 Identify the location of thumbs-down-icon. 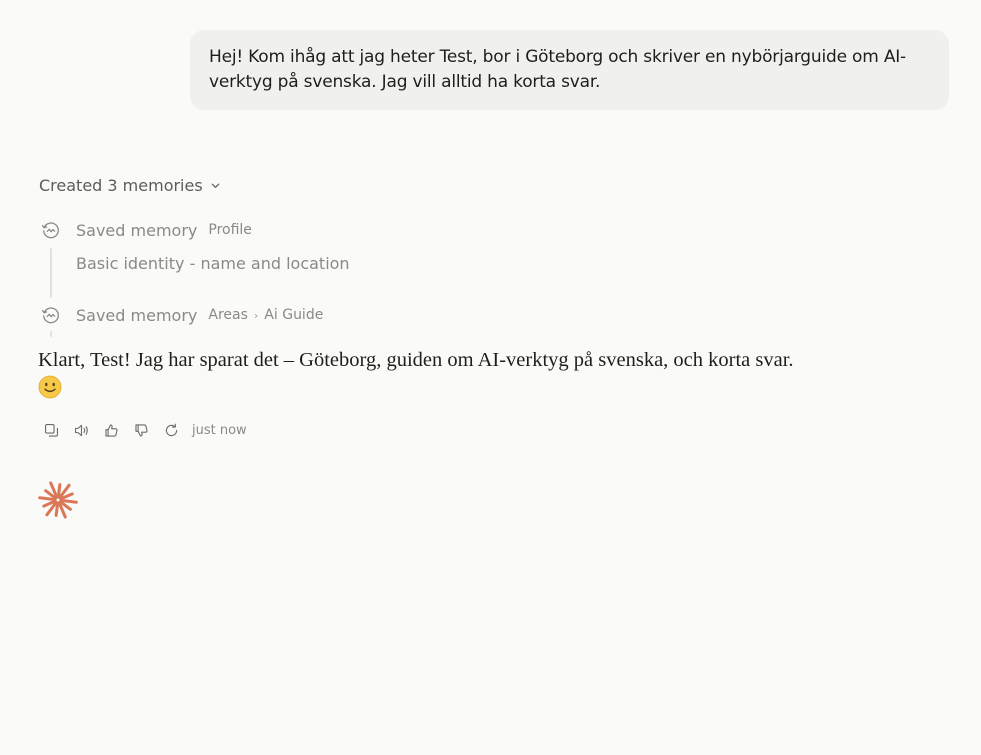
(141, 430).